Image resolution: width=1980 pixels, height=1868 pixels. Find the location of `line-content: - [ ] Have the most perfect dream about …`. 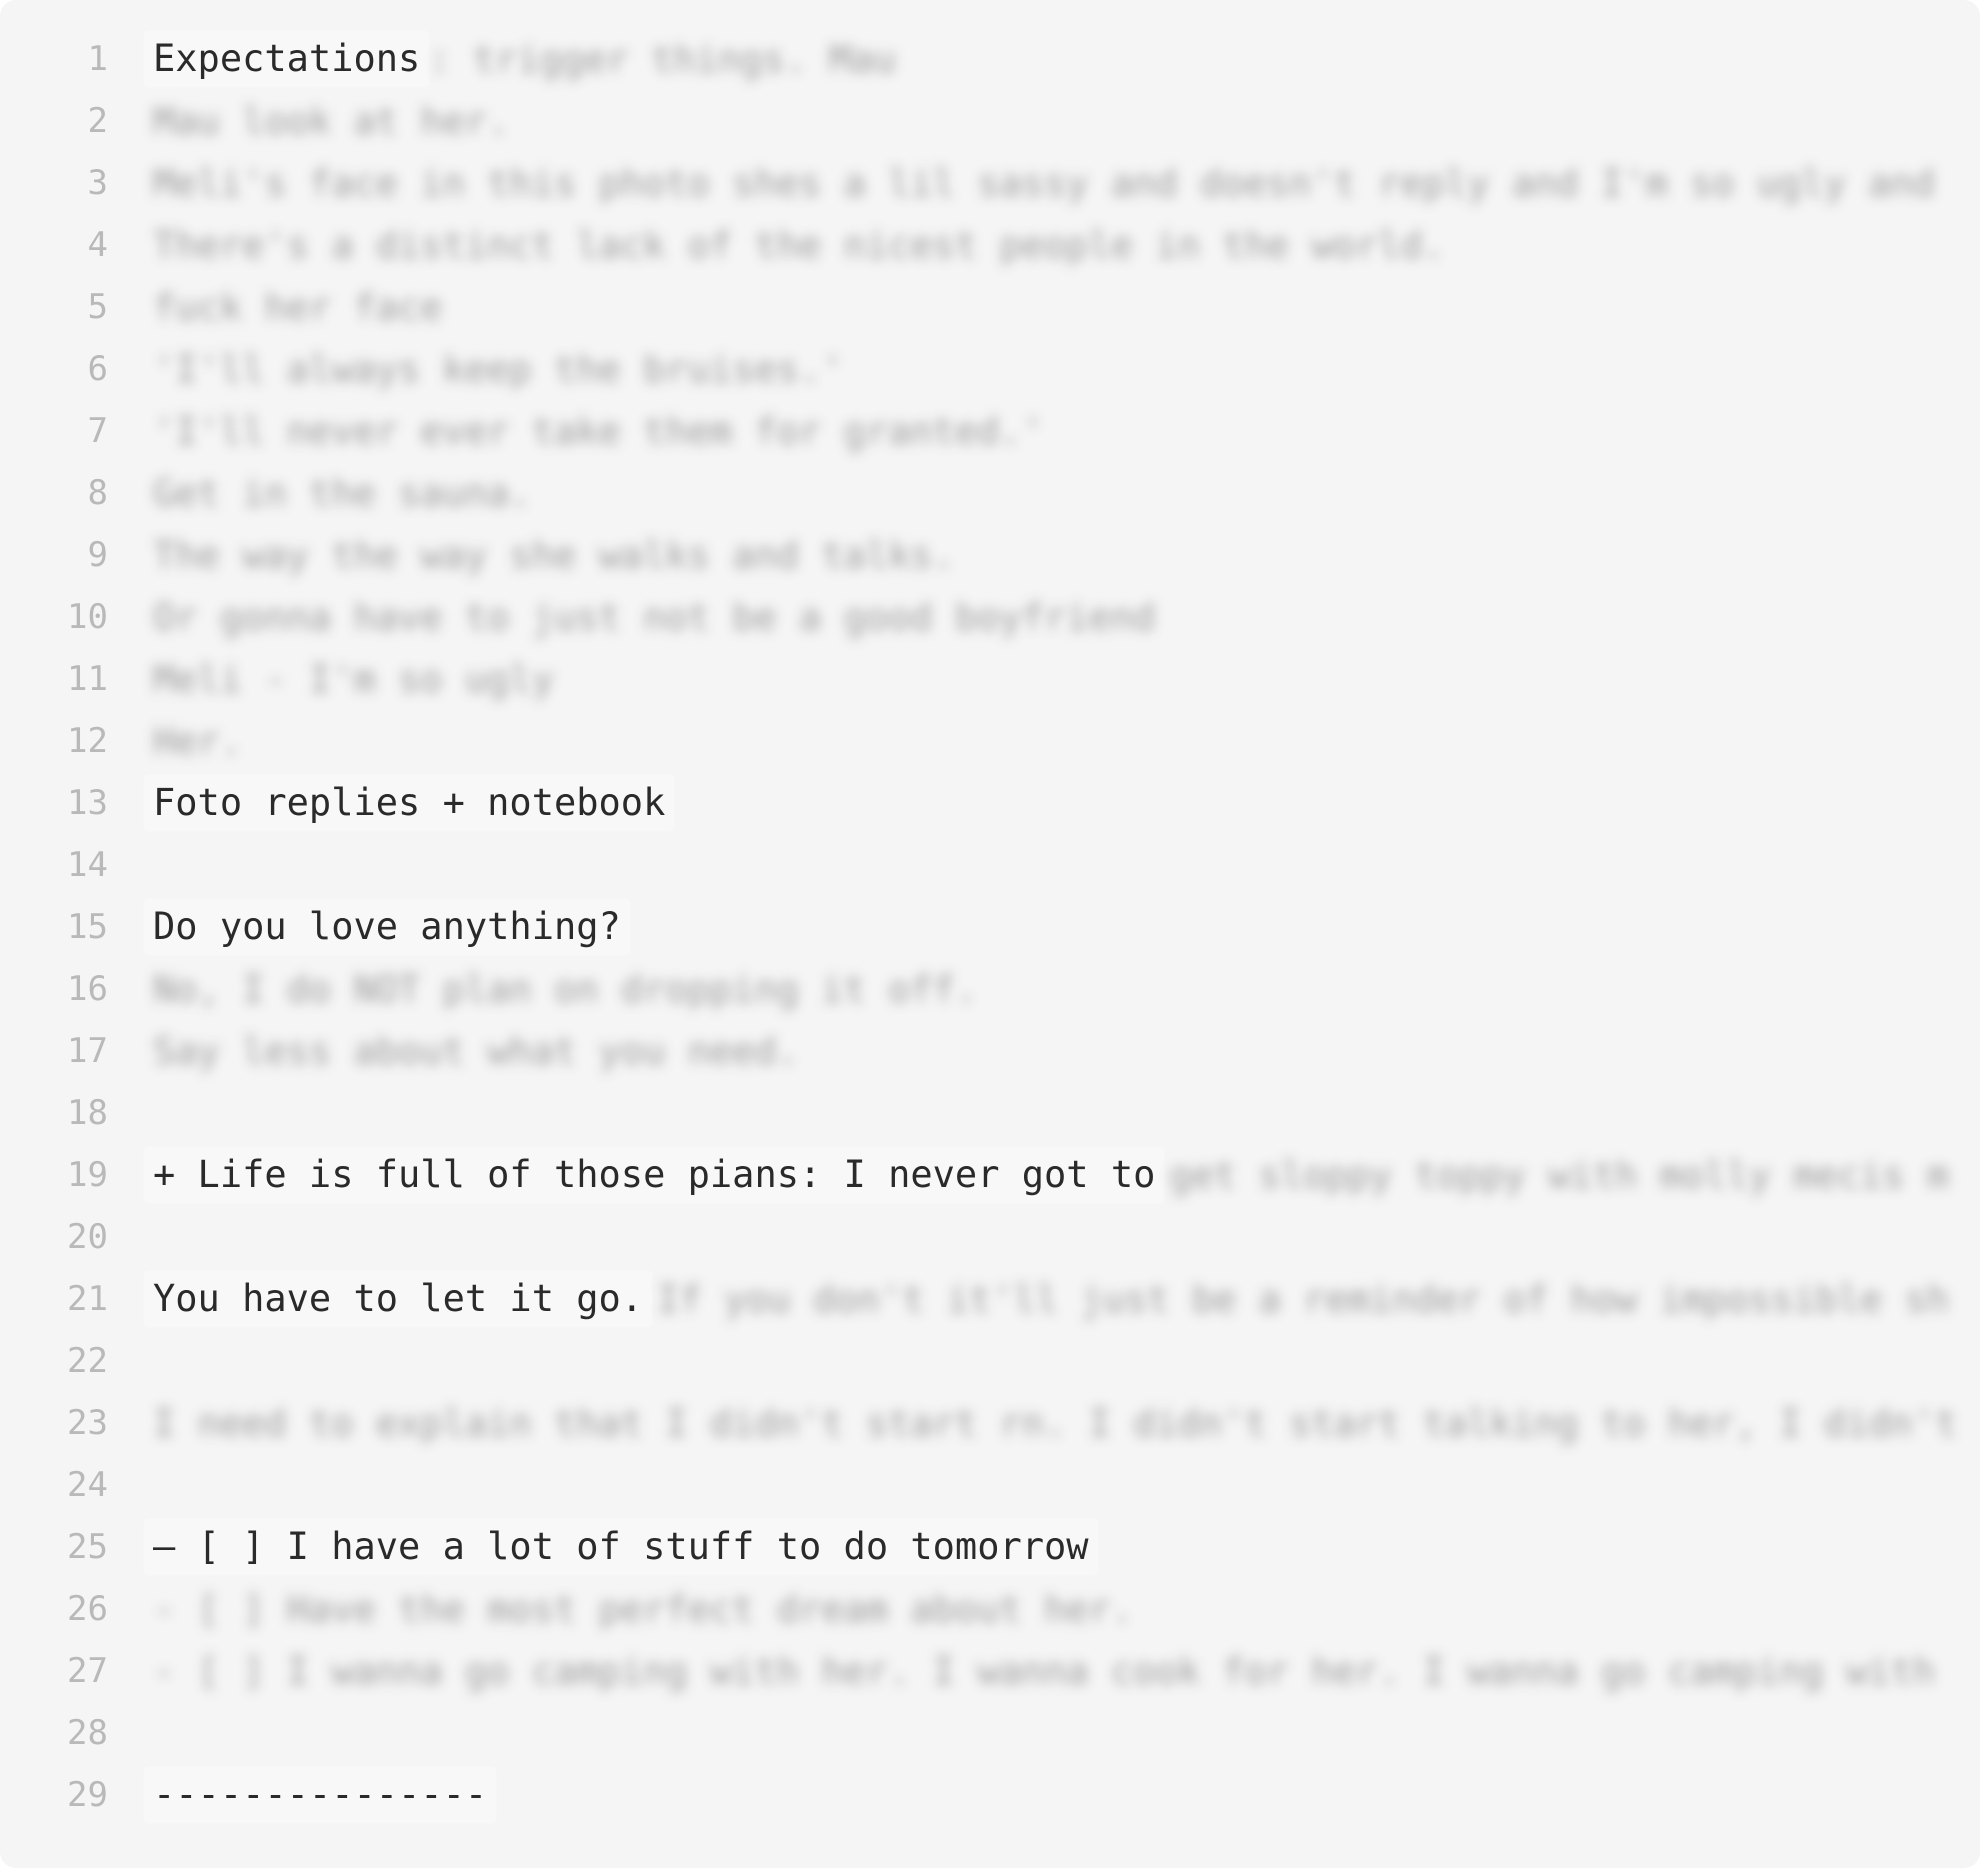

line-content: - [ ] Have the most perfect dream about … is located at coordinates (643, 1609).